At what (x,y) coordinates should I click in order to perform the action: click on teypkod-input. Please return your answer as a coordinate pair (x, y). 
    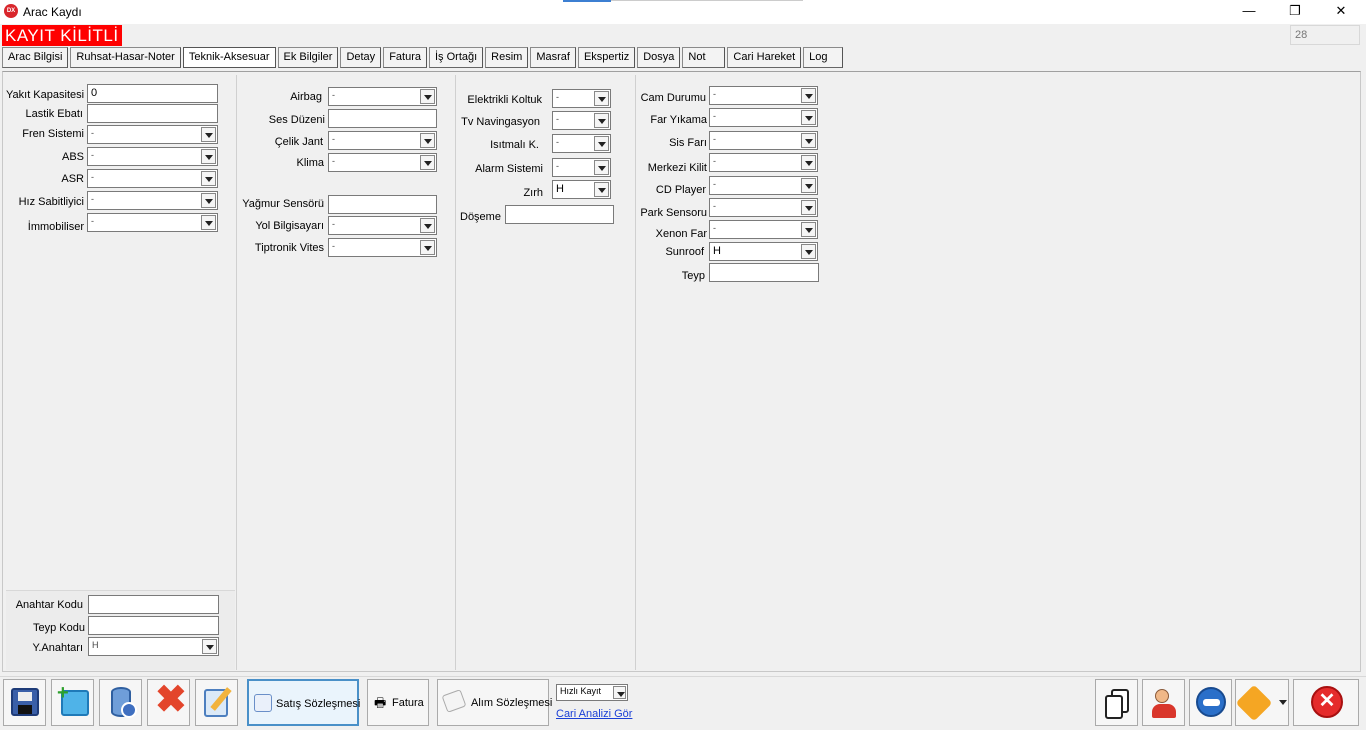
    Looking at the image, I should click on (153, 625).